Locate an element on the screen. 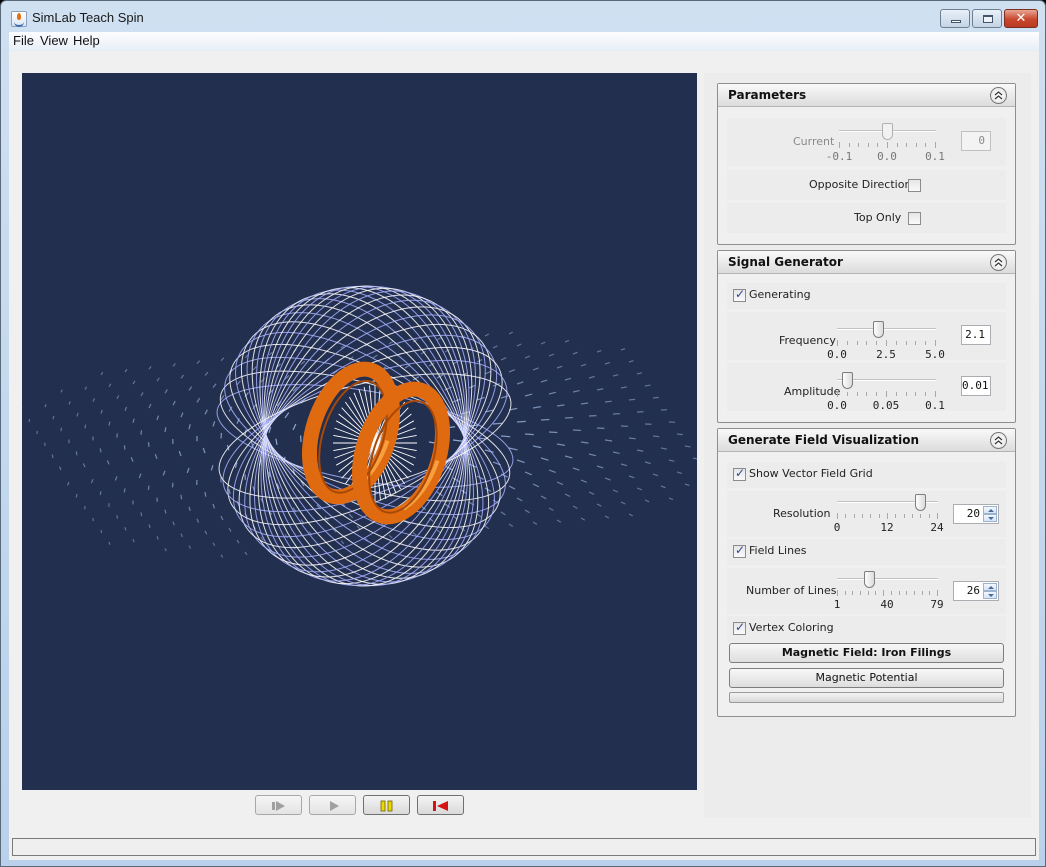  maximize-button is located at coordinates (987, 18).